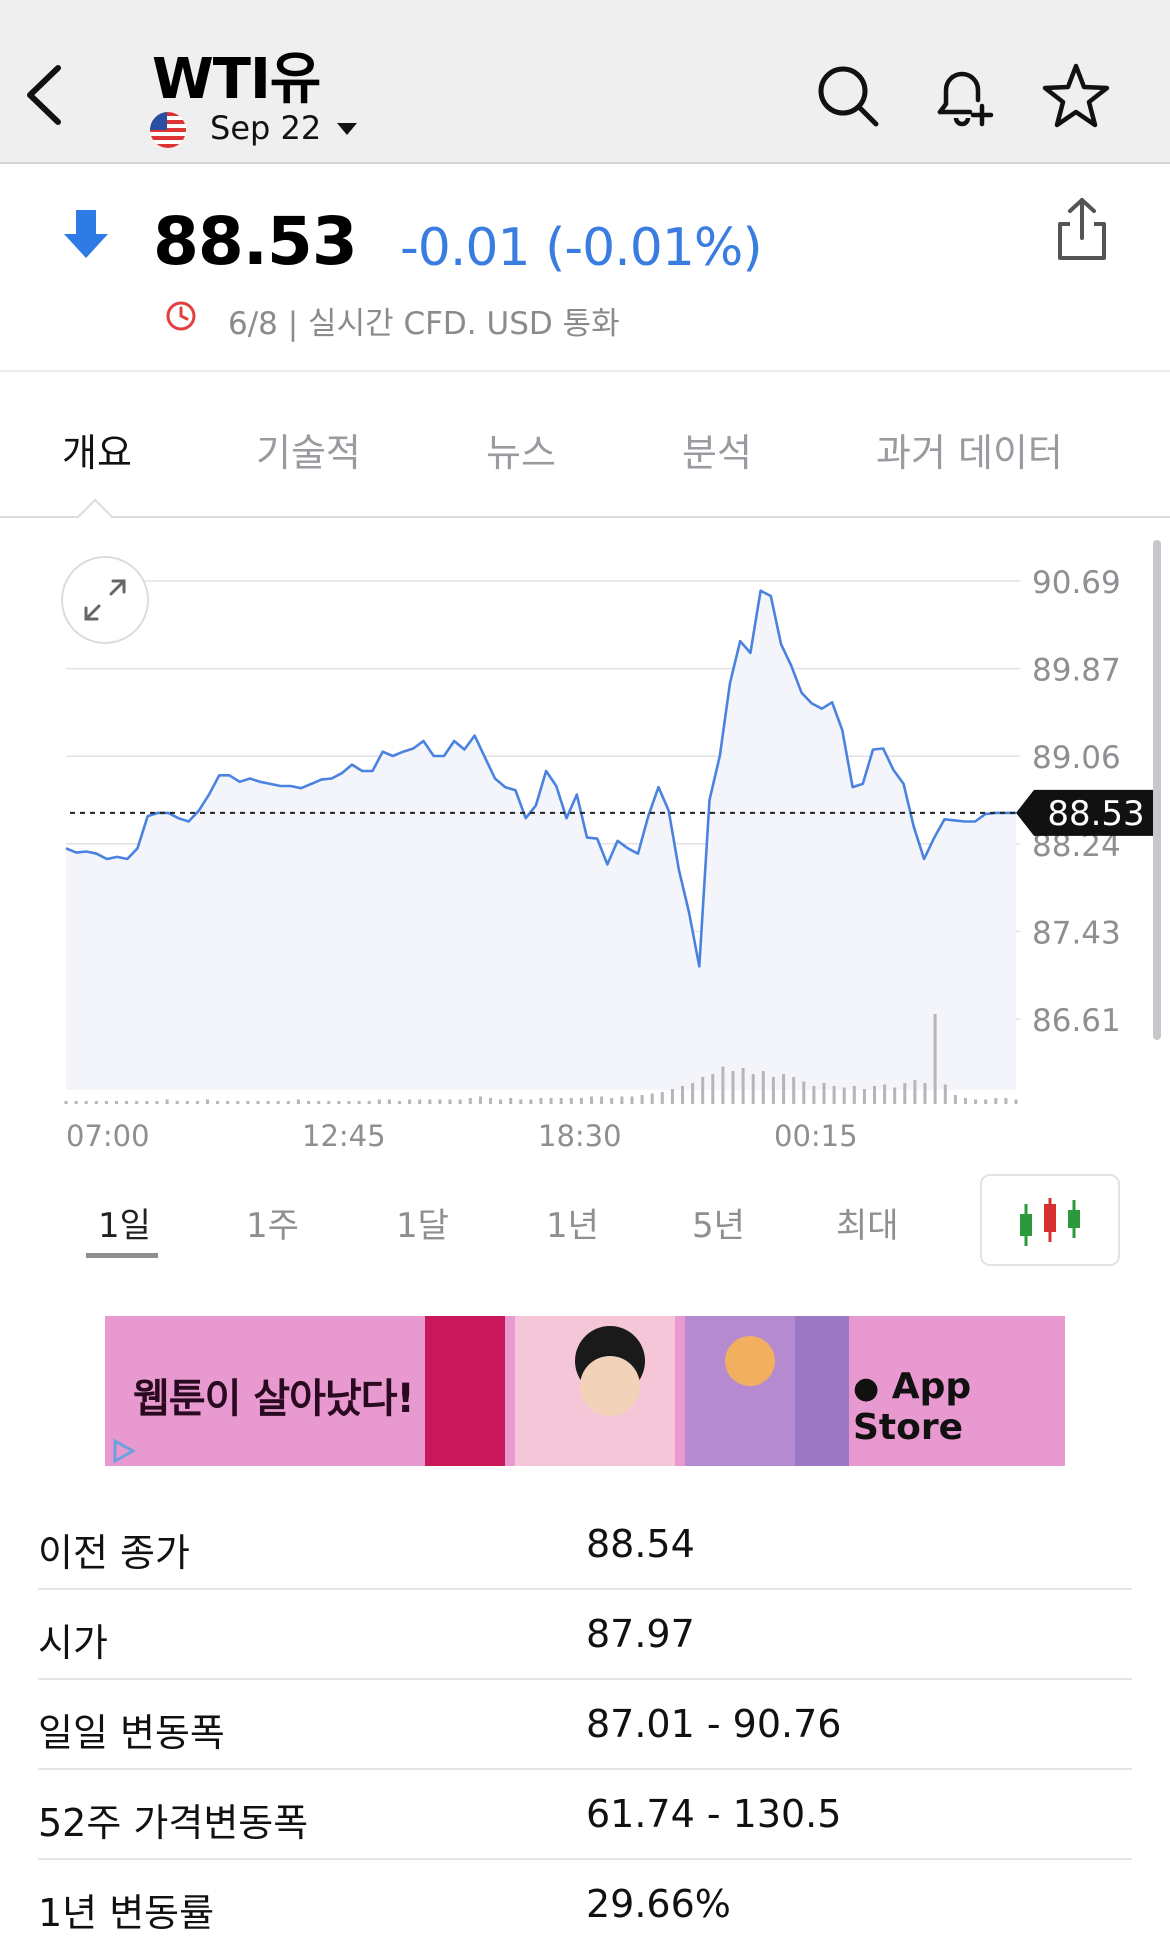  Describe the element at coordinates (265, 128) in the screenshot. I see `contract-expiry-selector: Sep 22` at that location.